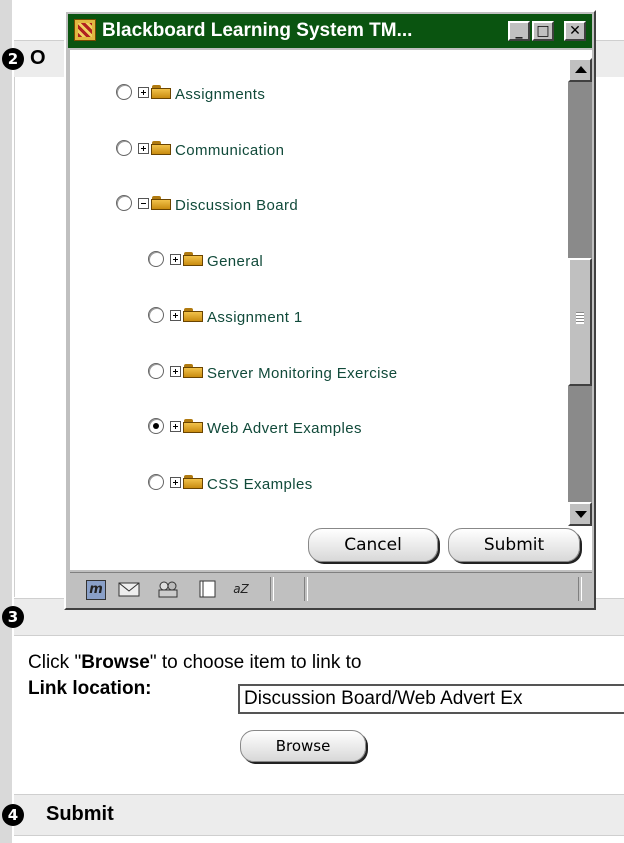 The image size is (624, 843). I want to click on step4-header: 4 Submit, so click(313, 815).